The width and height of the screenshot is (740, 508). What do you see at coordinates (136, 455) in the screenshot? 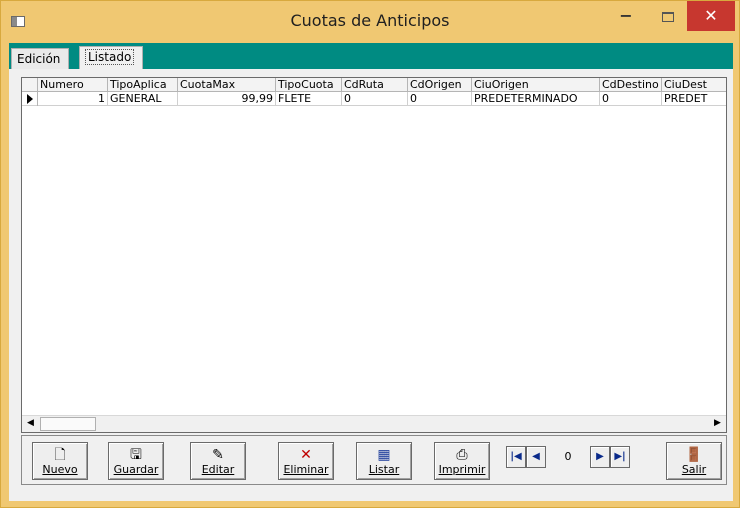
I see `save-icon: 🖫` at bounding box center [136, 455].